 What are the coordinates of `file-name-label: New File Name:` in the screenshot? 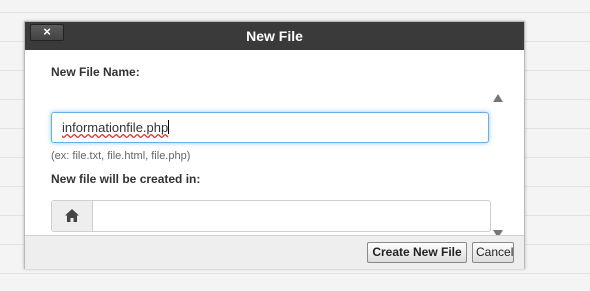 It's located at (95, 72).